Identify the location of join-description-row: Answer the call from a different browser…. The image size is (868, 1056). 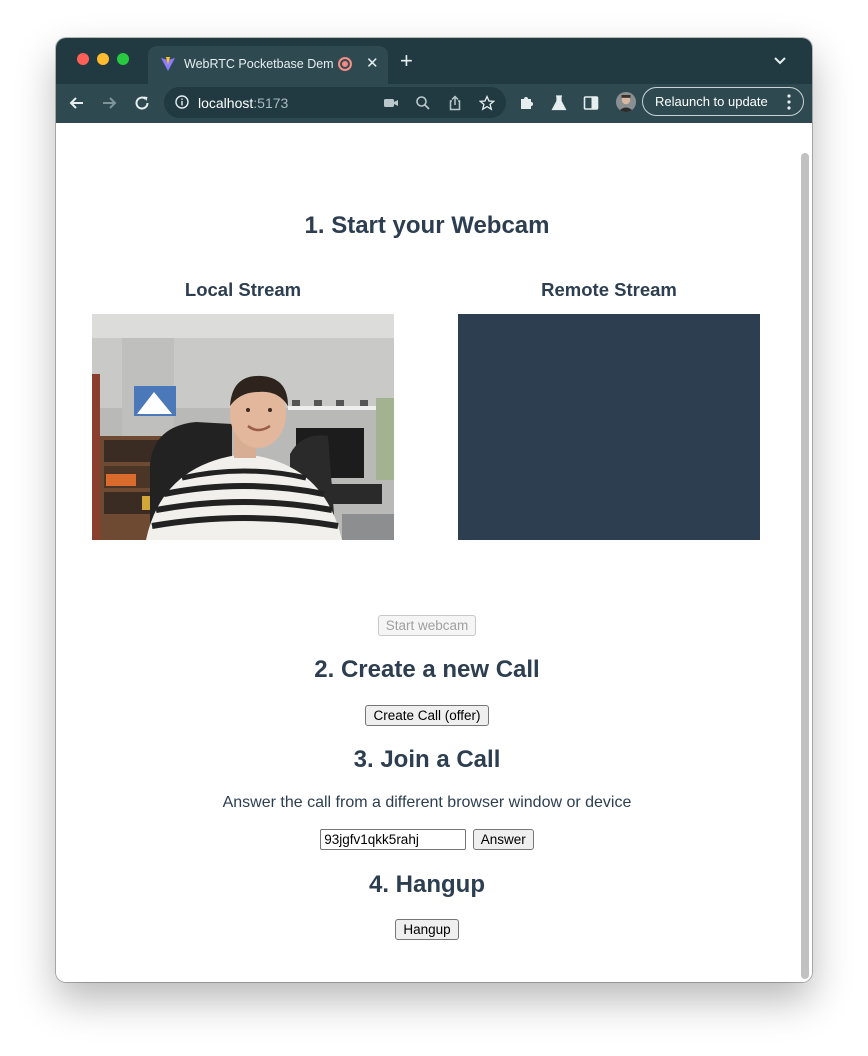
(427, 803).